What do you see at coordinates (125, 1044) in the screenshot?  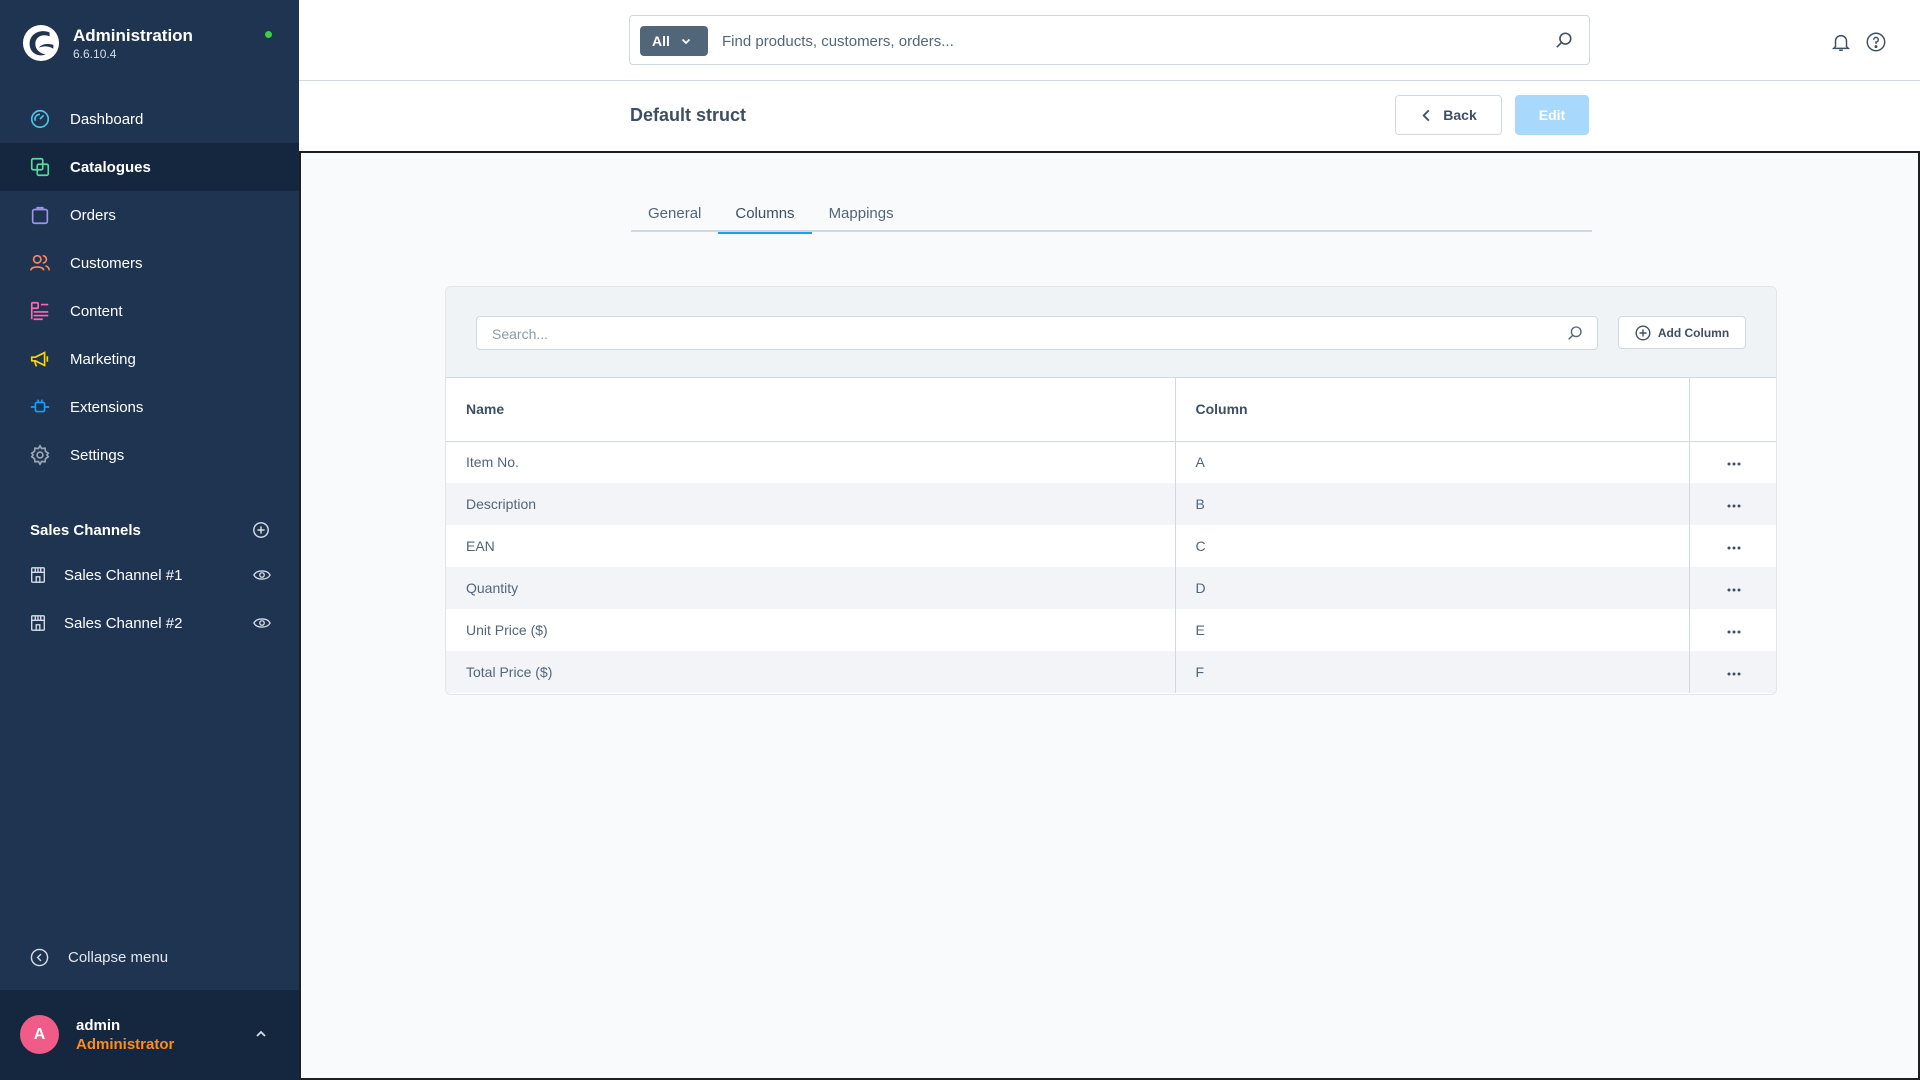 I see `user-role: Administrator` at bounding box center [125, 1044].